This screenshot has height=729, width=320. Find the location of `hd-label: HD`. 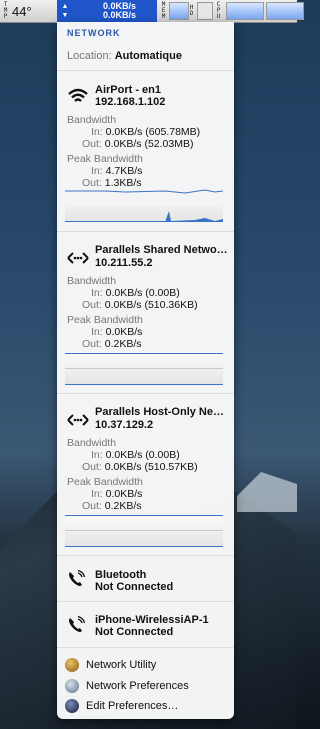

hd-label: HD is located at coordinates (191, 10).